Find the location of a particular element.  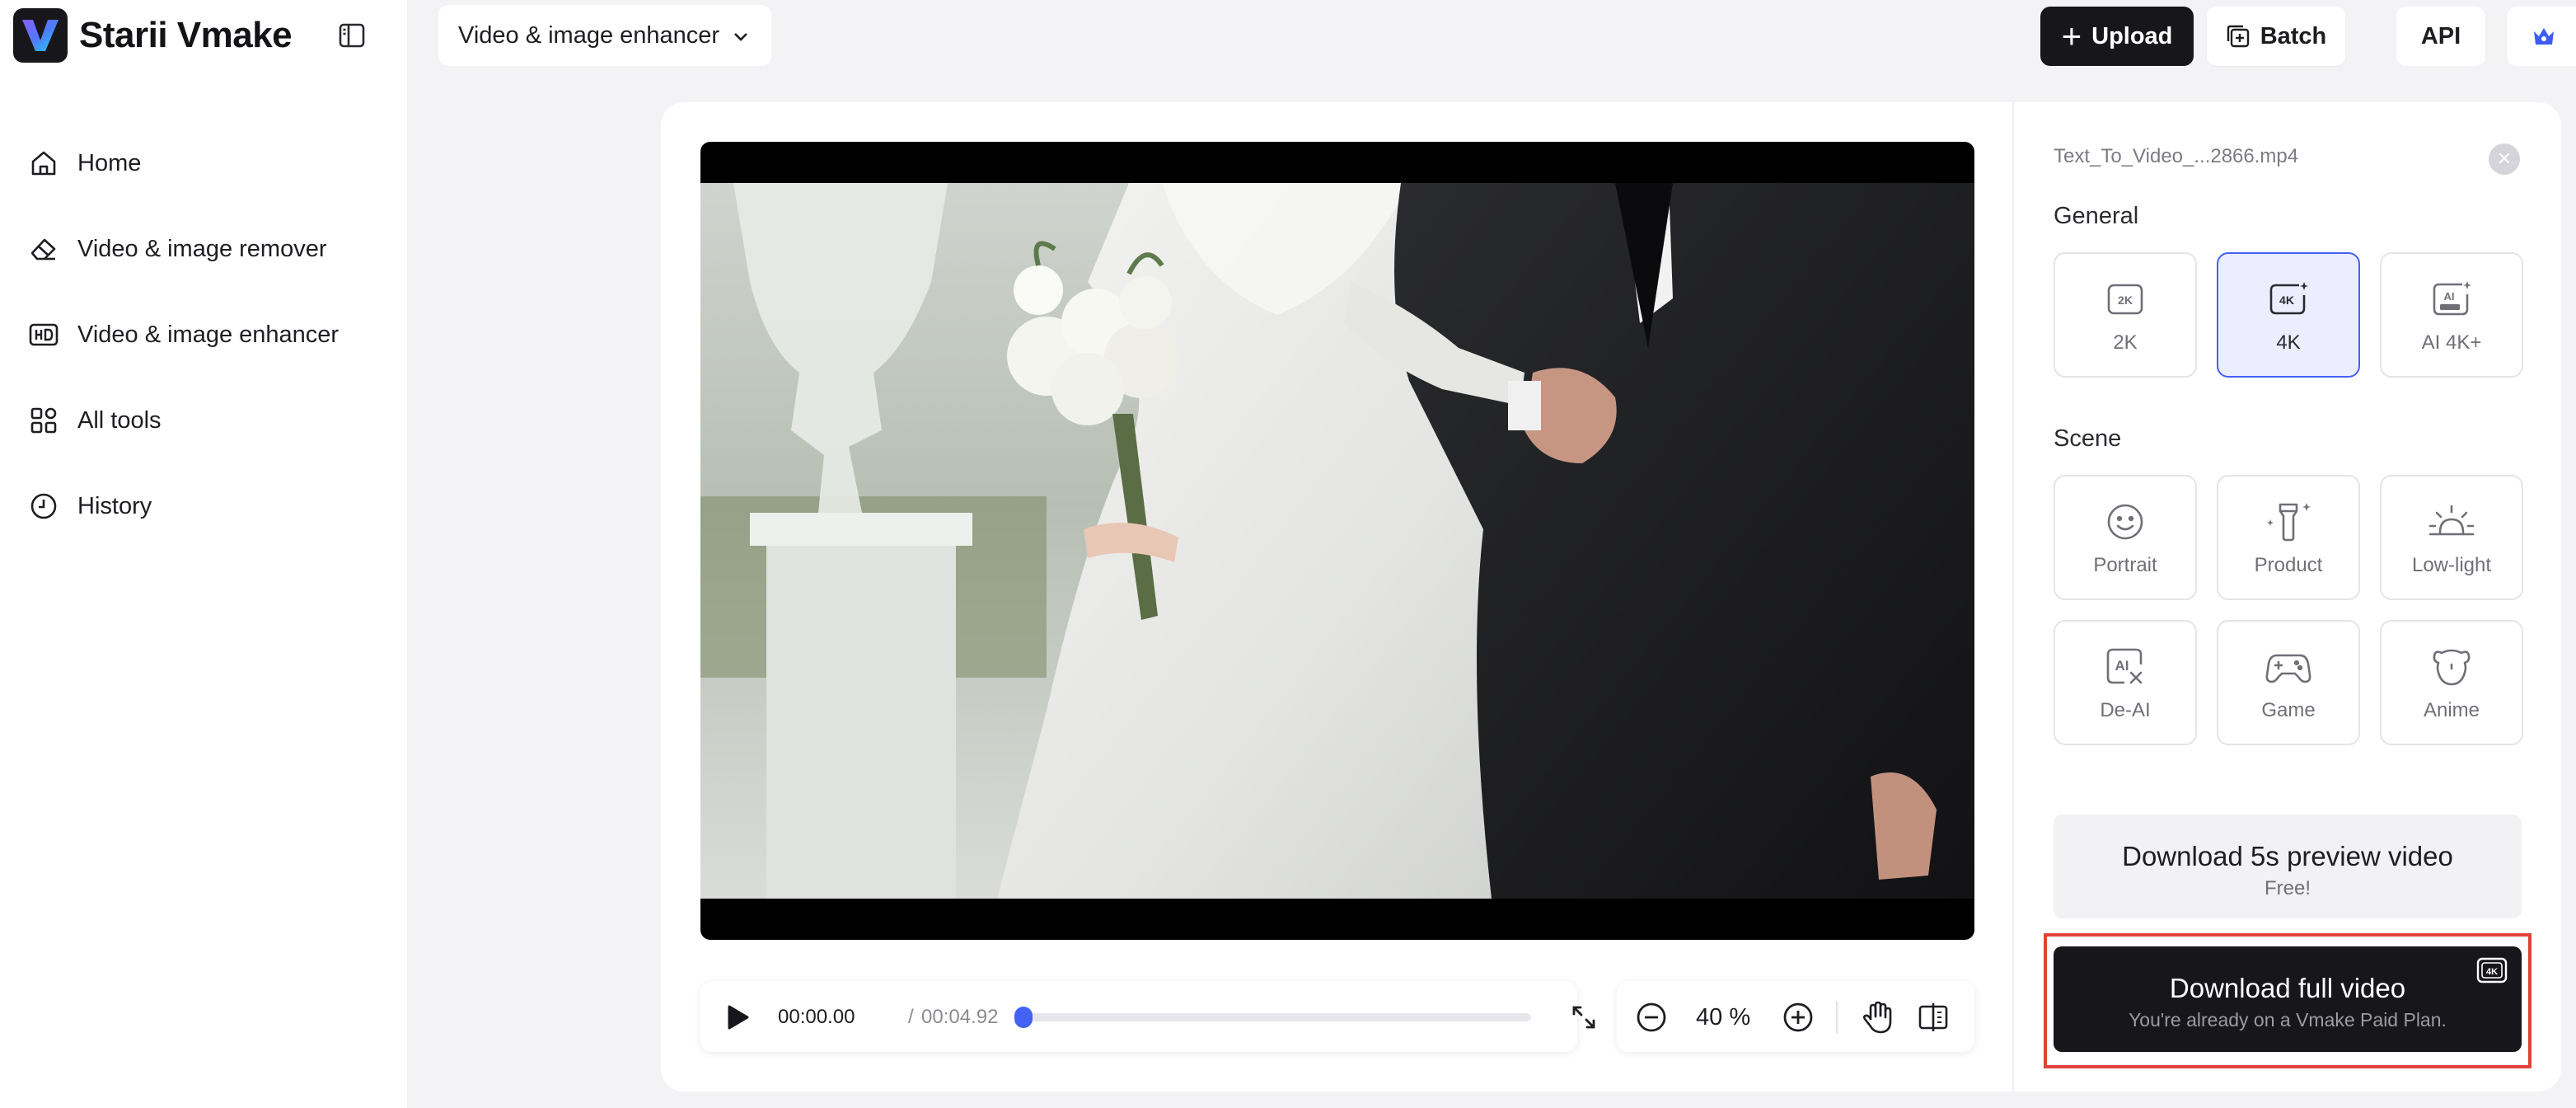

option-ai-4k-plus: AI AI 4K+ is located at coordinates (2451, 315).